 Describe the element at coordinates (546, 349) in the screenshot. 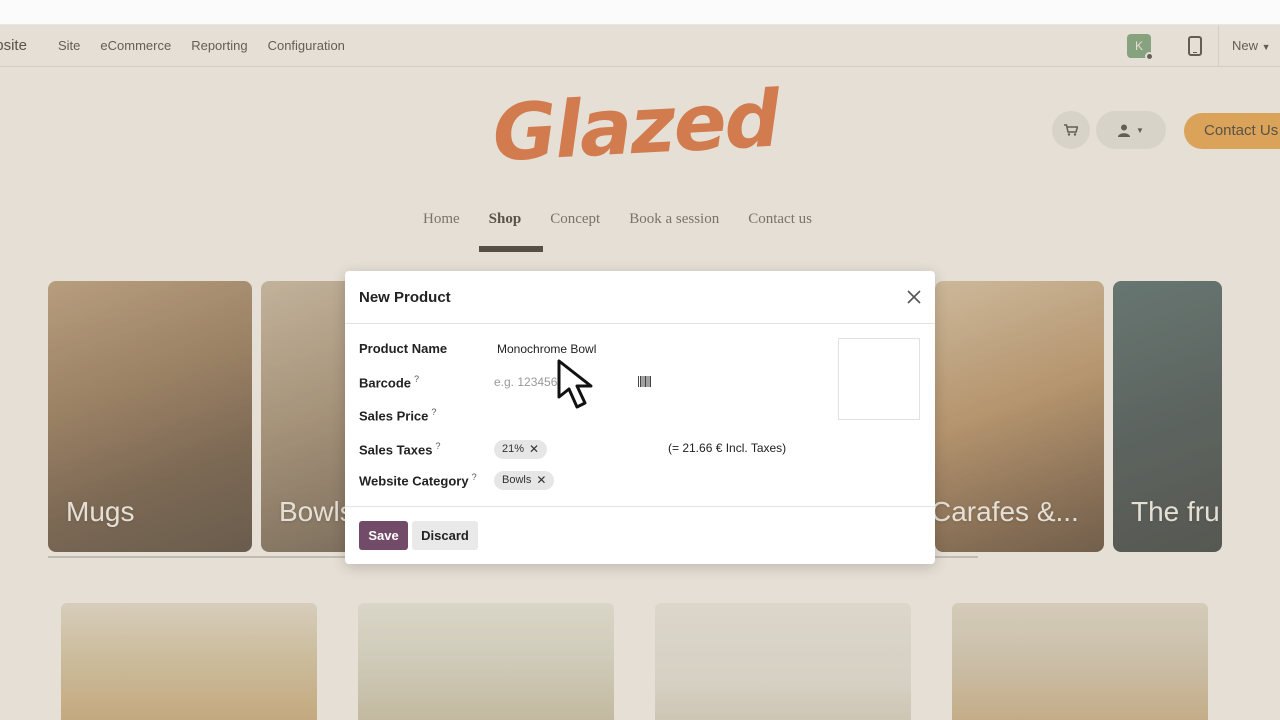

I see `product-name-input: Monochrome Bowl` at that location.